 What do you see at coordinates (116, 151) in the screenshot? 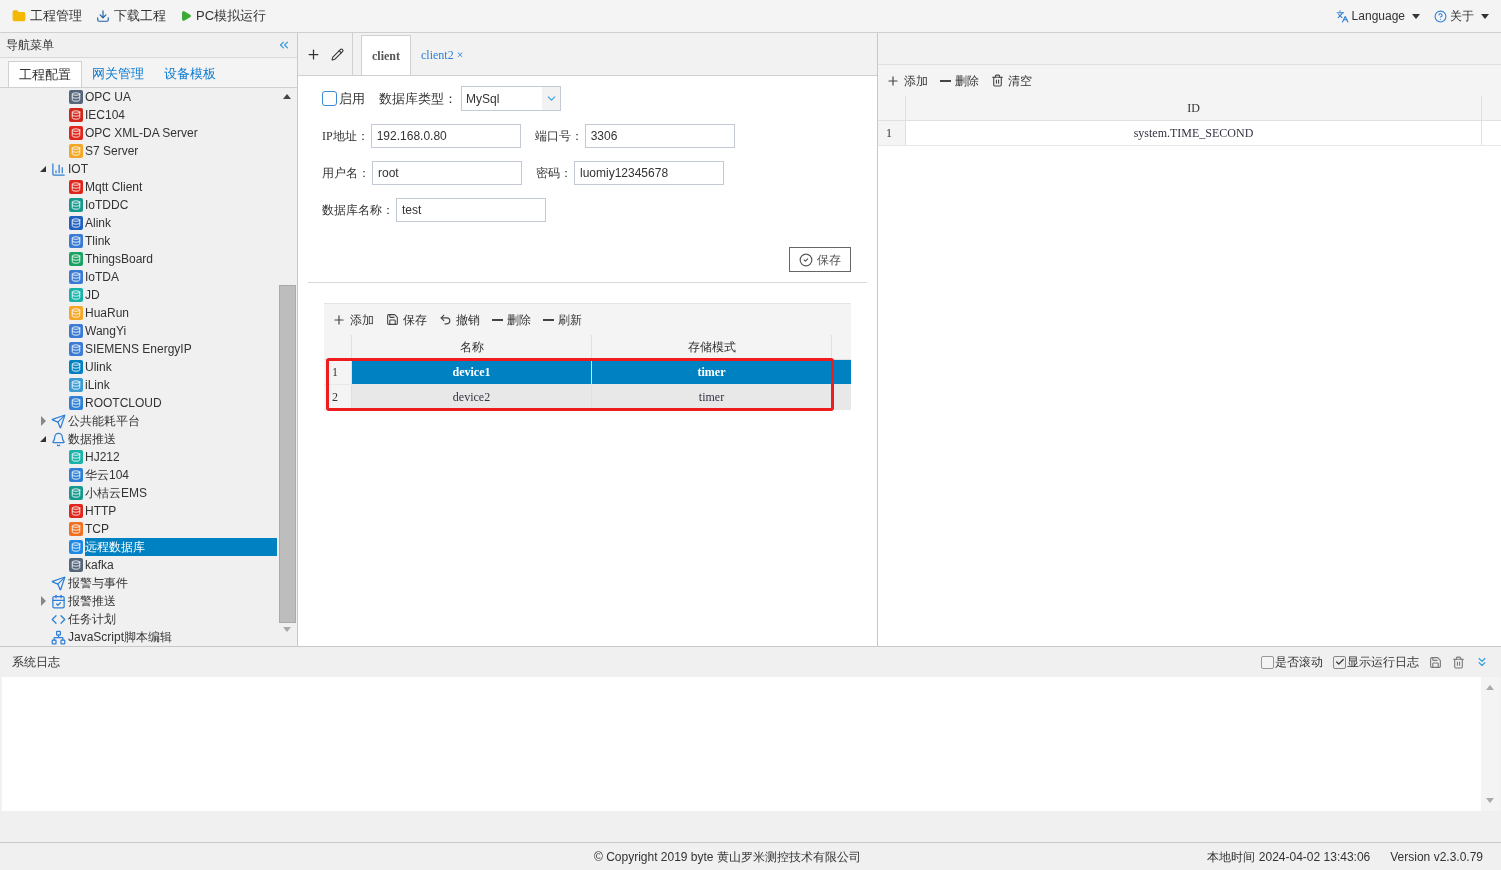
I see `tree-item: S7 Server` at bounding box center [116, 151].